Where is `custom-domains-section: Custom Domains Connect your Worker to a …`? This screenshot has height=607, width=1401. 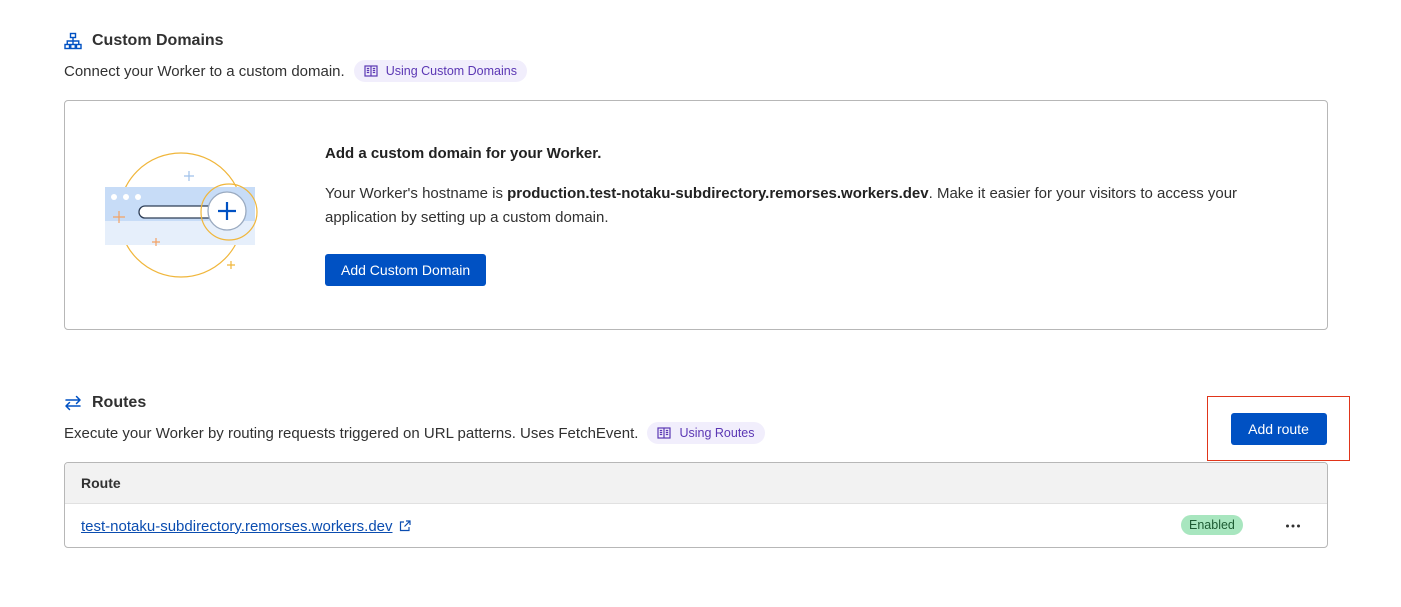 custom-domains-section: Custom Domains Connect your Worker to a … is located at coordinates (295, 57).